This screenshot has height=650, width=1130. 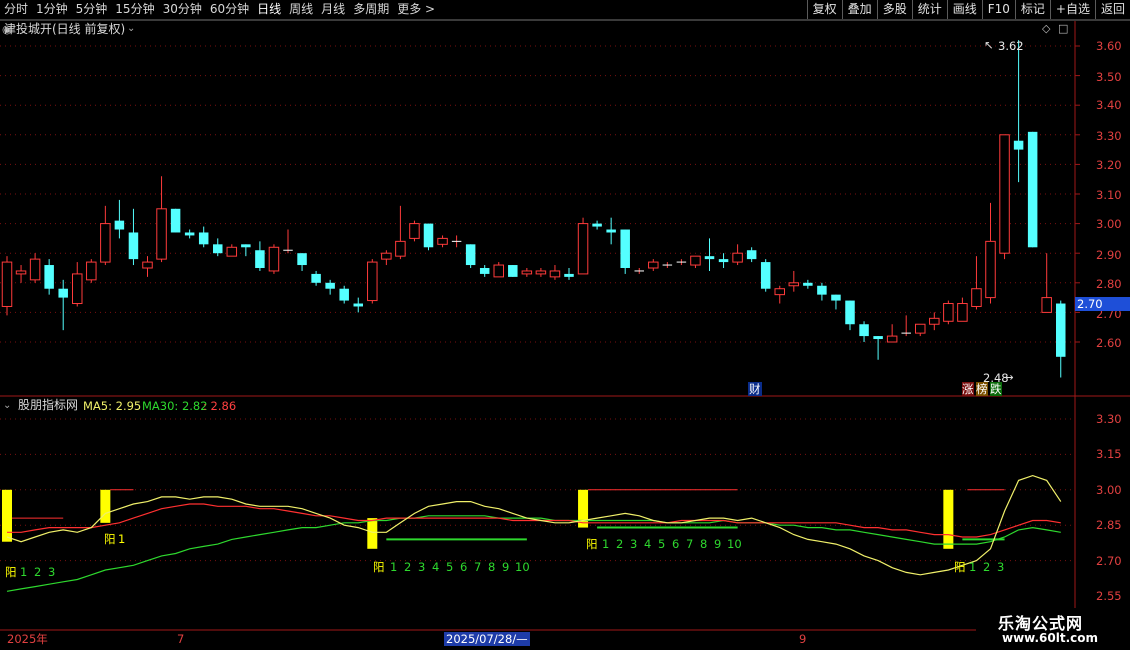 What do you see at coordinates (464, 567) in the screenshot?
I see `signal-count: 6` at bounding box center [464, 567].